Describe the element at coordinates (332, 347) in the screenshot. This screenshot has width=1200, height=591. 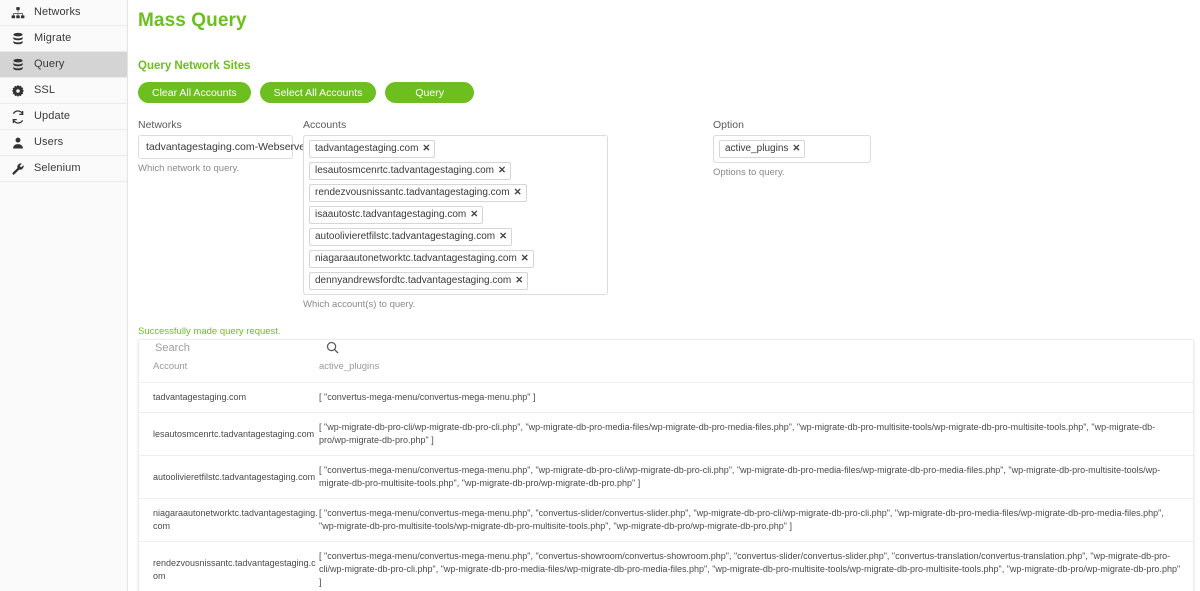
I see `search-icon` at that location.